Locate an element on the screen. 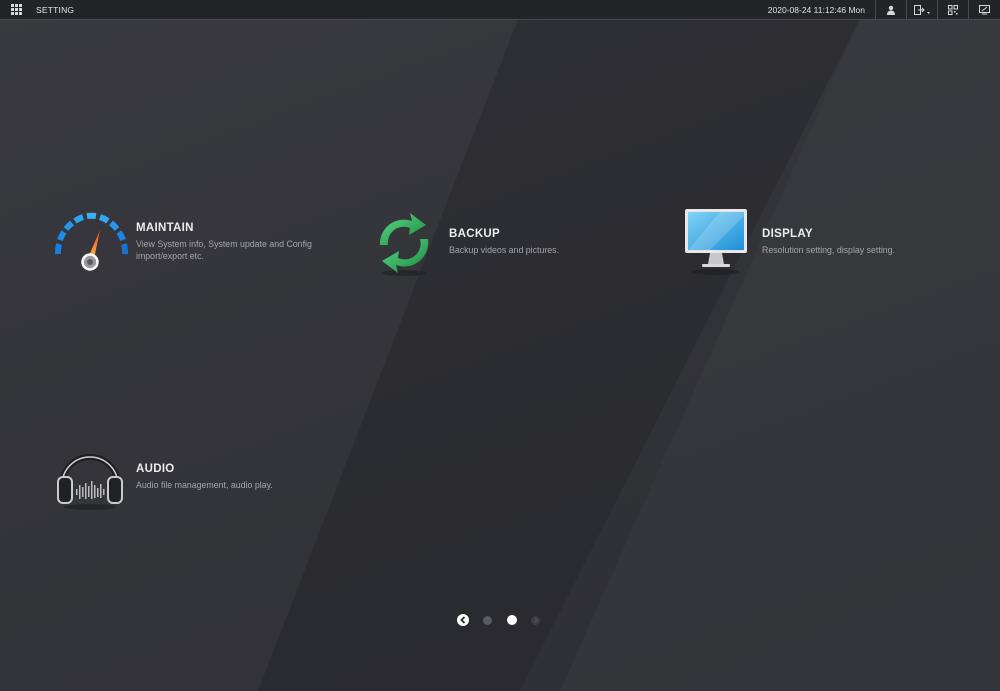  speedometer-icon is located at coordinates (92, 242).